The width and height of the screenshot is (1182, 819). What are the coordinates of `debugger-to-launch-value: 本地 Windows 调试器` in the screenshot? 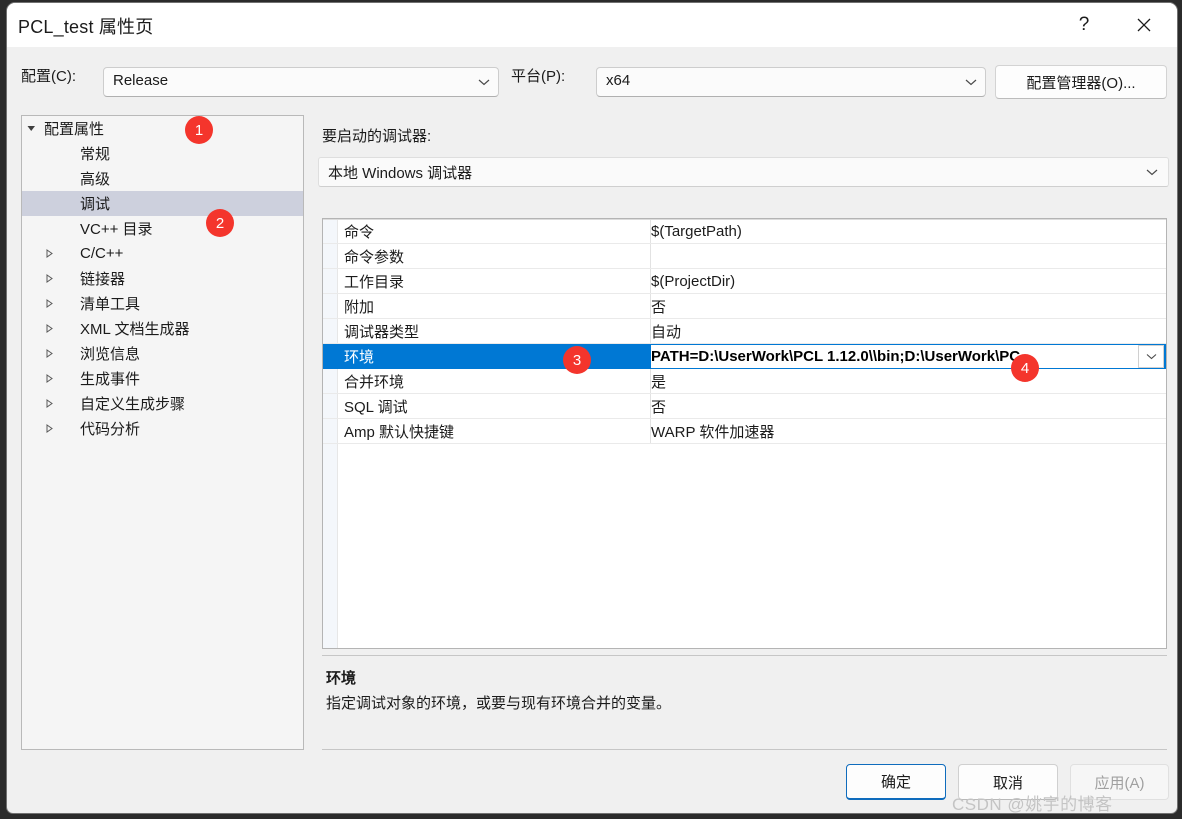 It's located at (400, 173).